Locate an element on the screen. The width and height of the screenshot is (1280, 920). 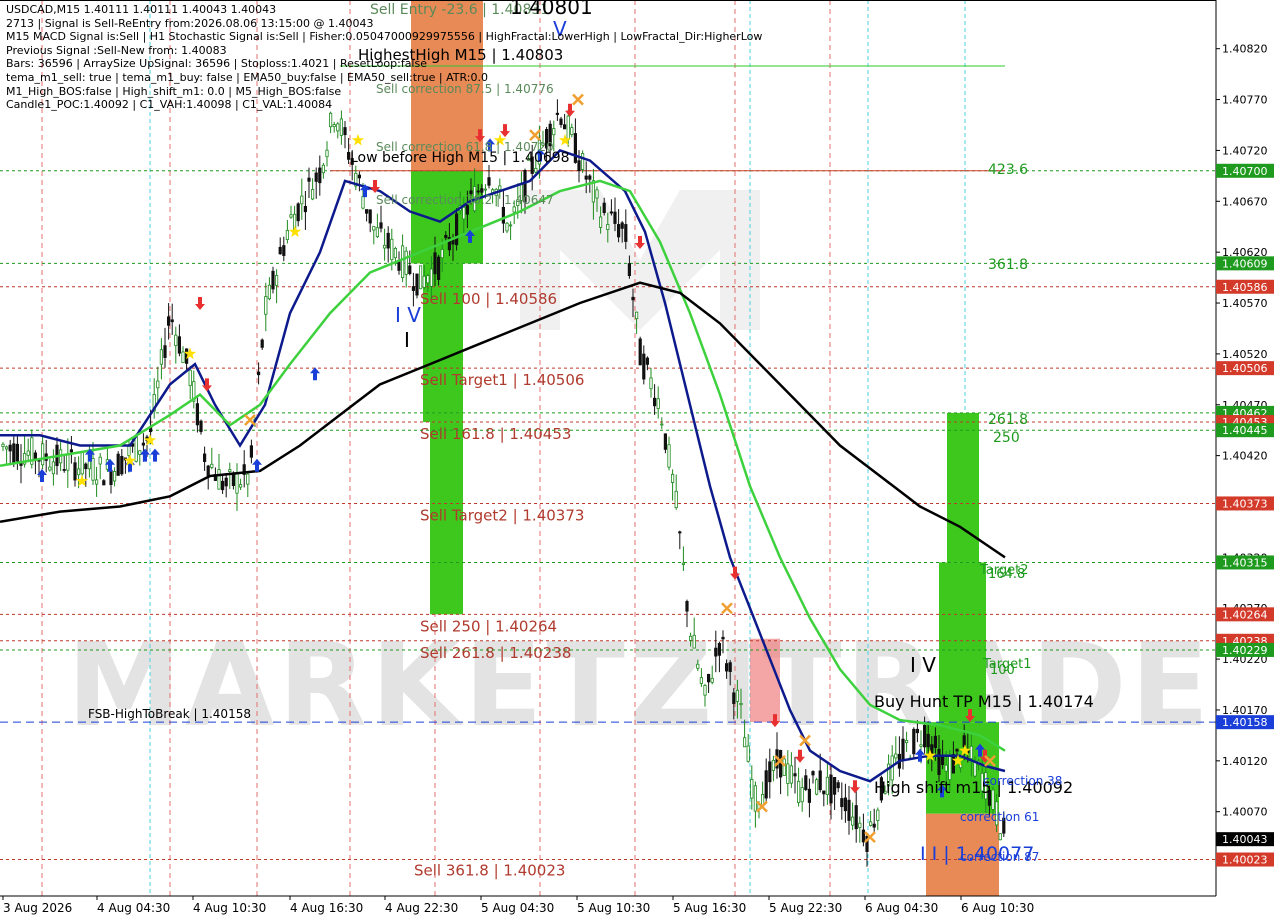
price-level-label: Sell 100 | 1.40586 is located at coordinates (488, 299).